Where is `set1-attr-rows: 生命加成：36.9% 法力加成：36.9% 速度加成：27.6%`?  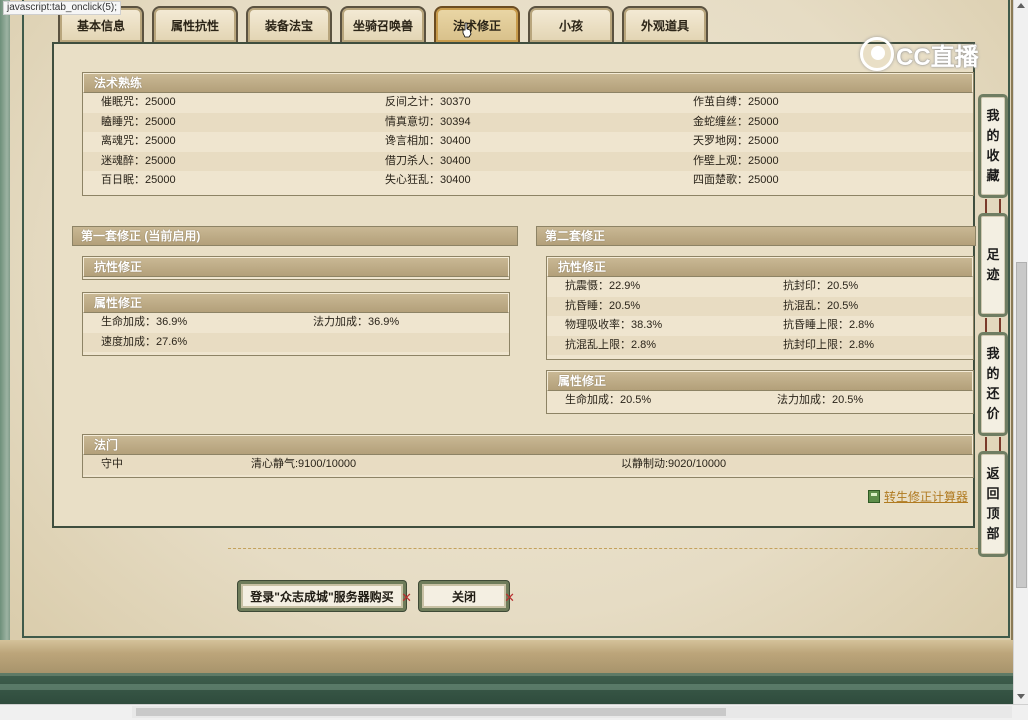
set1-attr-rows: 生命加成：36.9% 法力加成：36.9% 速度加成：27.6% is located at coordinates (296, 332).